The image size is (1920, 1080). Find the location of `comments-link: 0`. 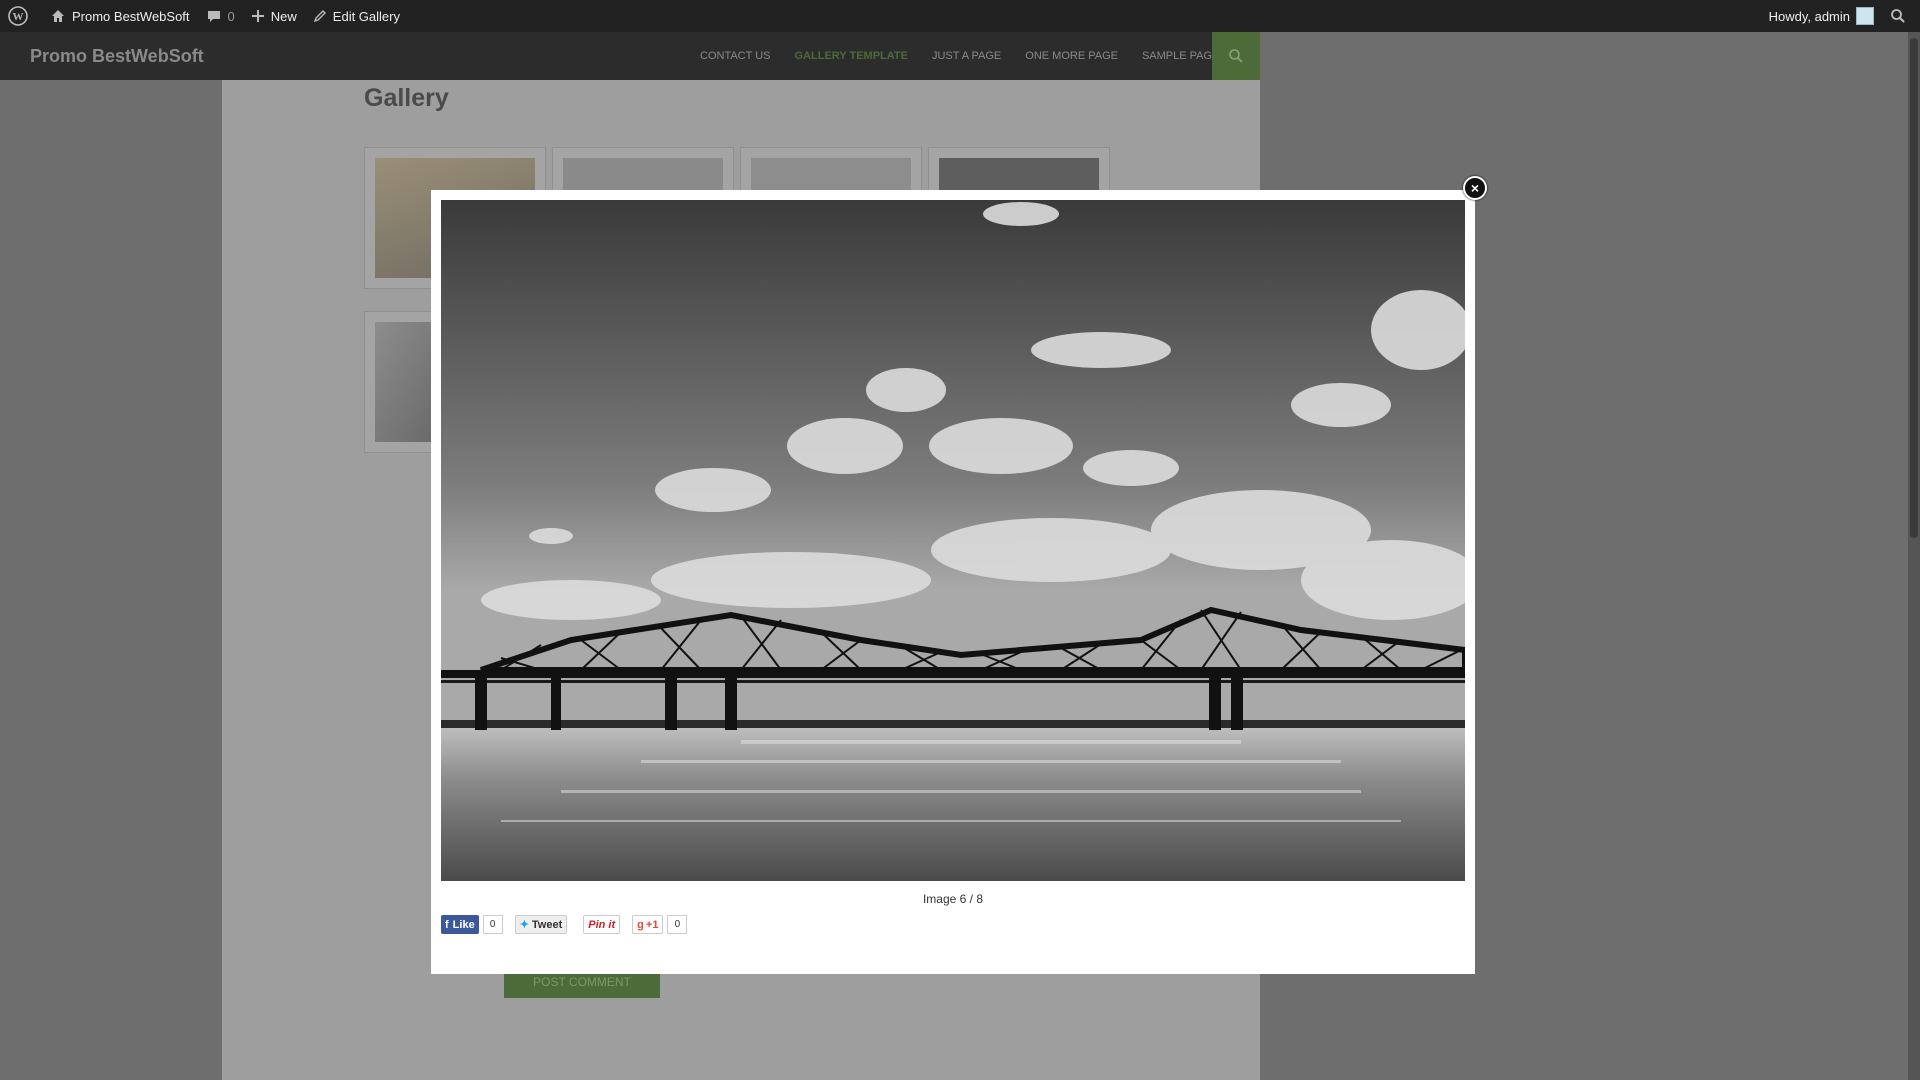

comments-link: 0 is located at coordinates (220, 16).